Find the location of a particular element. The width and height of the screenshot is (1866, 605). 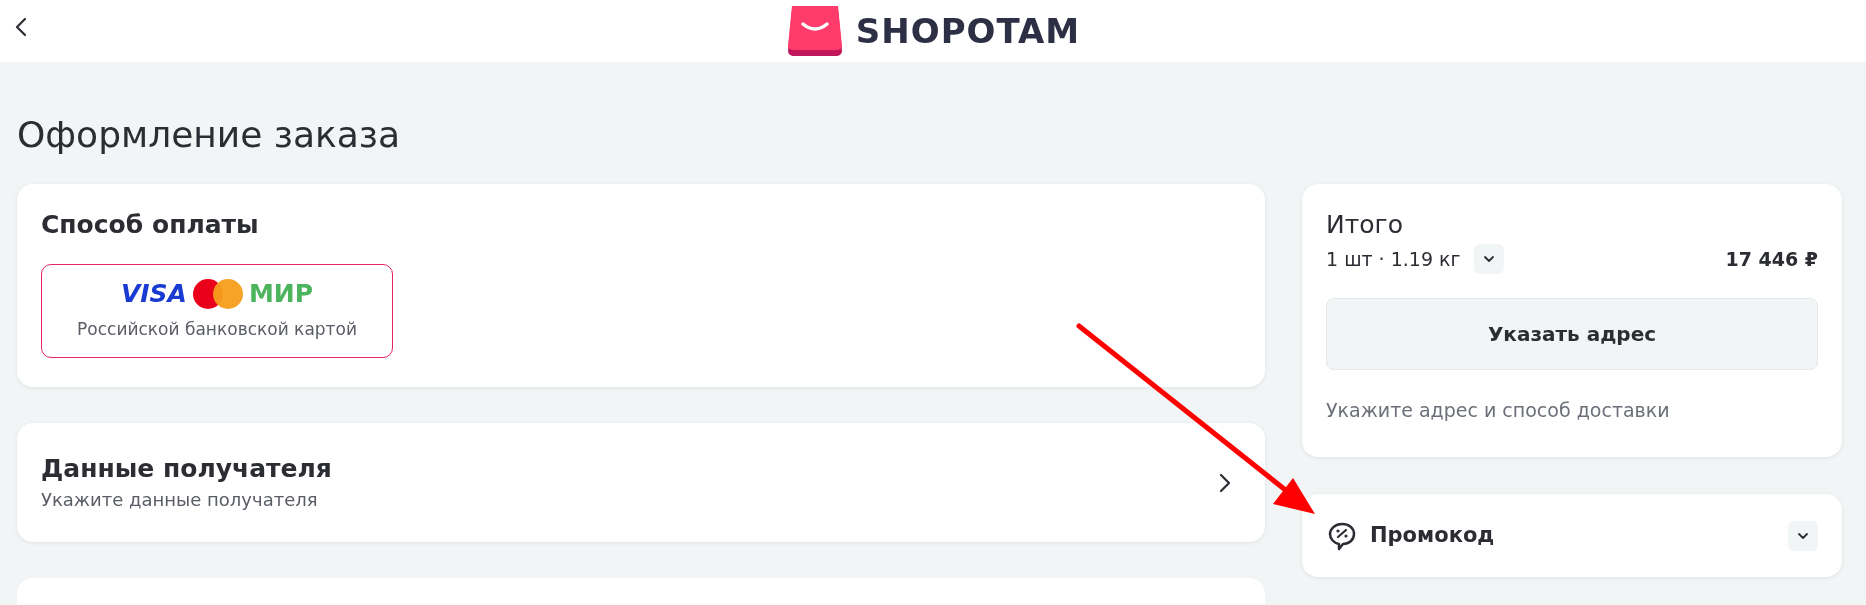

delivery-hint: Укажите адрес и способ доставки is located at coordinates (1498, 410).